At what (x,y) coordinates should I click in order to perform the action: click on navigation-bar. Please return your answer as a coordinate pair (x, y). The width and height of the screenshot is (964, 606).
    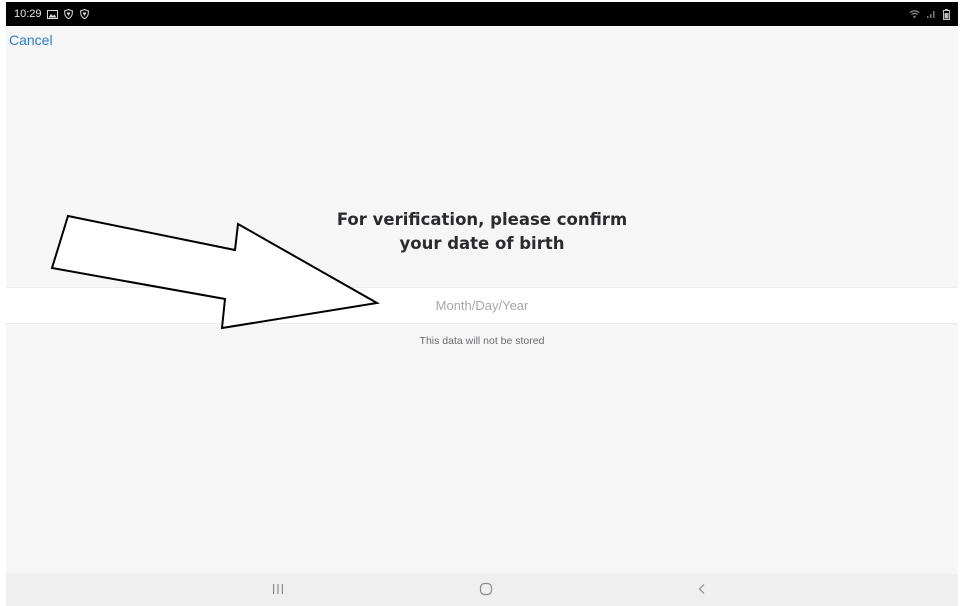
    Looking at the image, I should click on (482, 590).